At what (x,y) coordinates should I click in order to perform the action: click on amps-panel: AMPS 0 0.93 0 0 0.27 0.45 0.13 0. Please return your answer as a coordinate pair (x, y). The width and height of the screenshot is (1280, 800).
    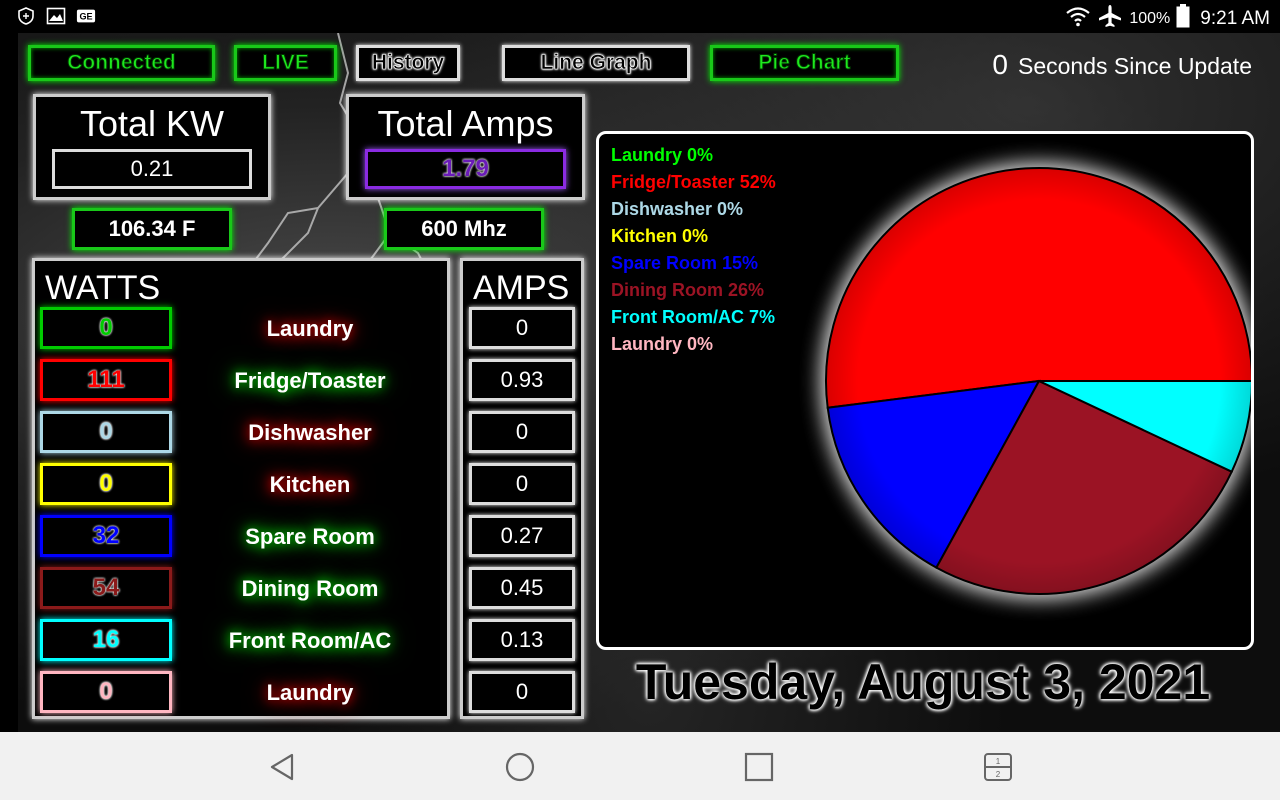
    Looking at the image, I should click on (522, 488).